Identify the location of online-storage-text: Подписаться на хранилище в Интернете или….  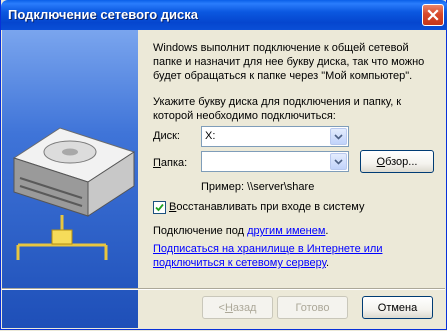
(268, 256).